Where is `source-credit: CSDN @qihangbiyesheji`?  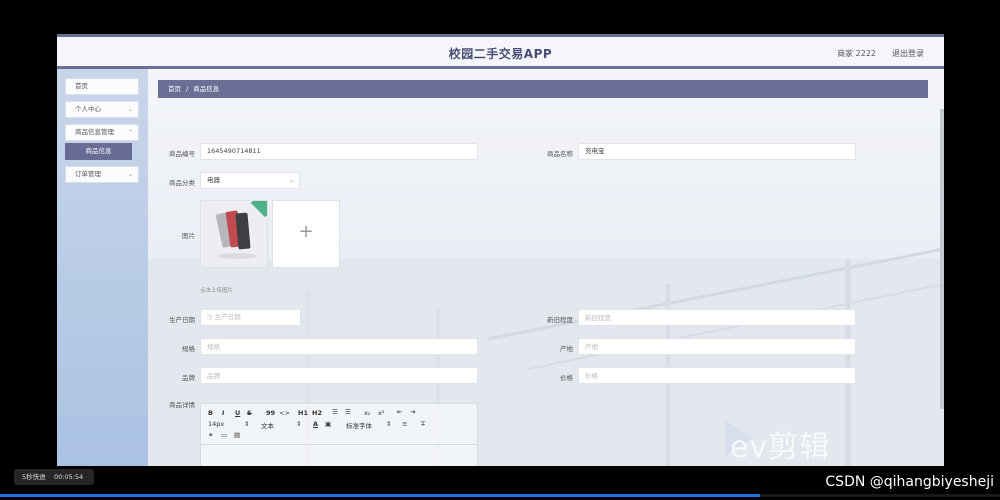
source-credit: CSDN @qihangbiyesheji is located at coordinates (909, 482).